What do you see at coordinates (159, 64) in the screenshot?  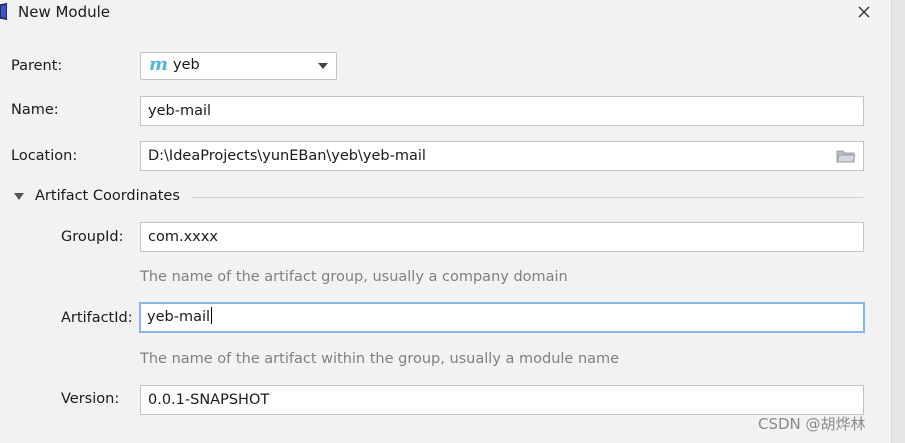 I see `maven-module-icon: m` at bounding box center [159, 64].